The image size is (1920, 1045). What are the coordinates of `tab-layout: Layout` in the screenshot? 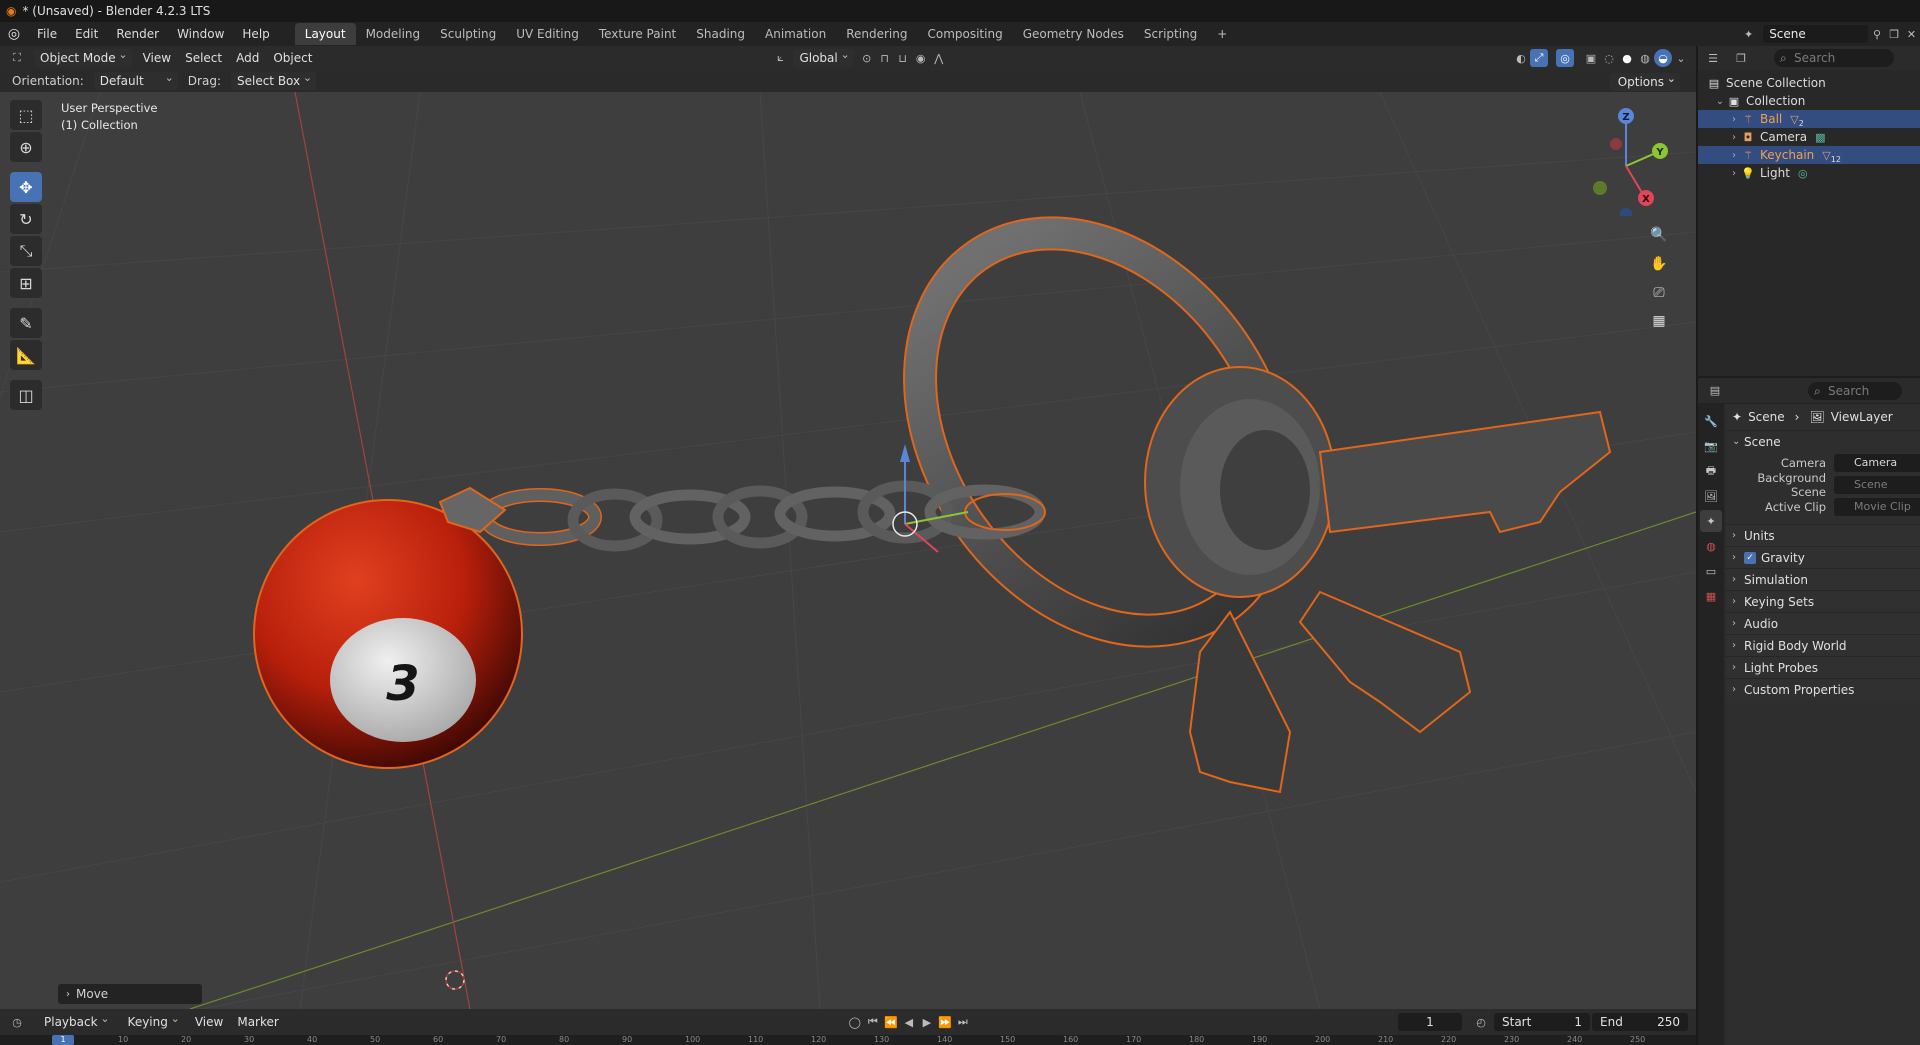 It's located at (325, 34).